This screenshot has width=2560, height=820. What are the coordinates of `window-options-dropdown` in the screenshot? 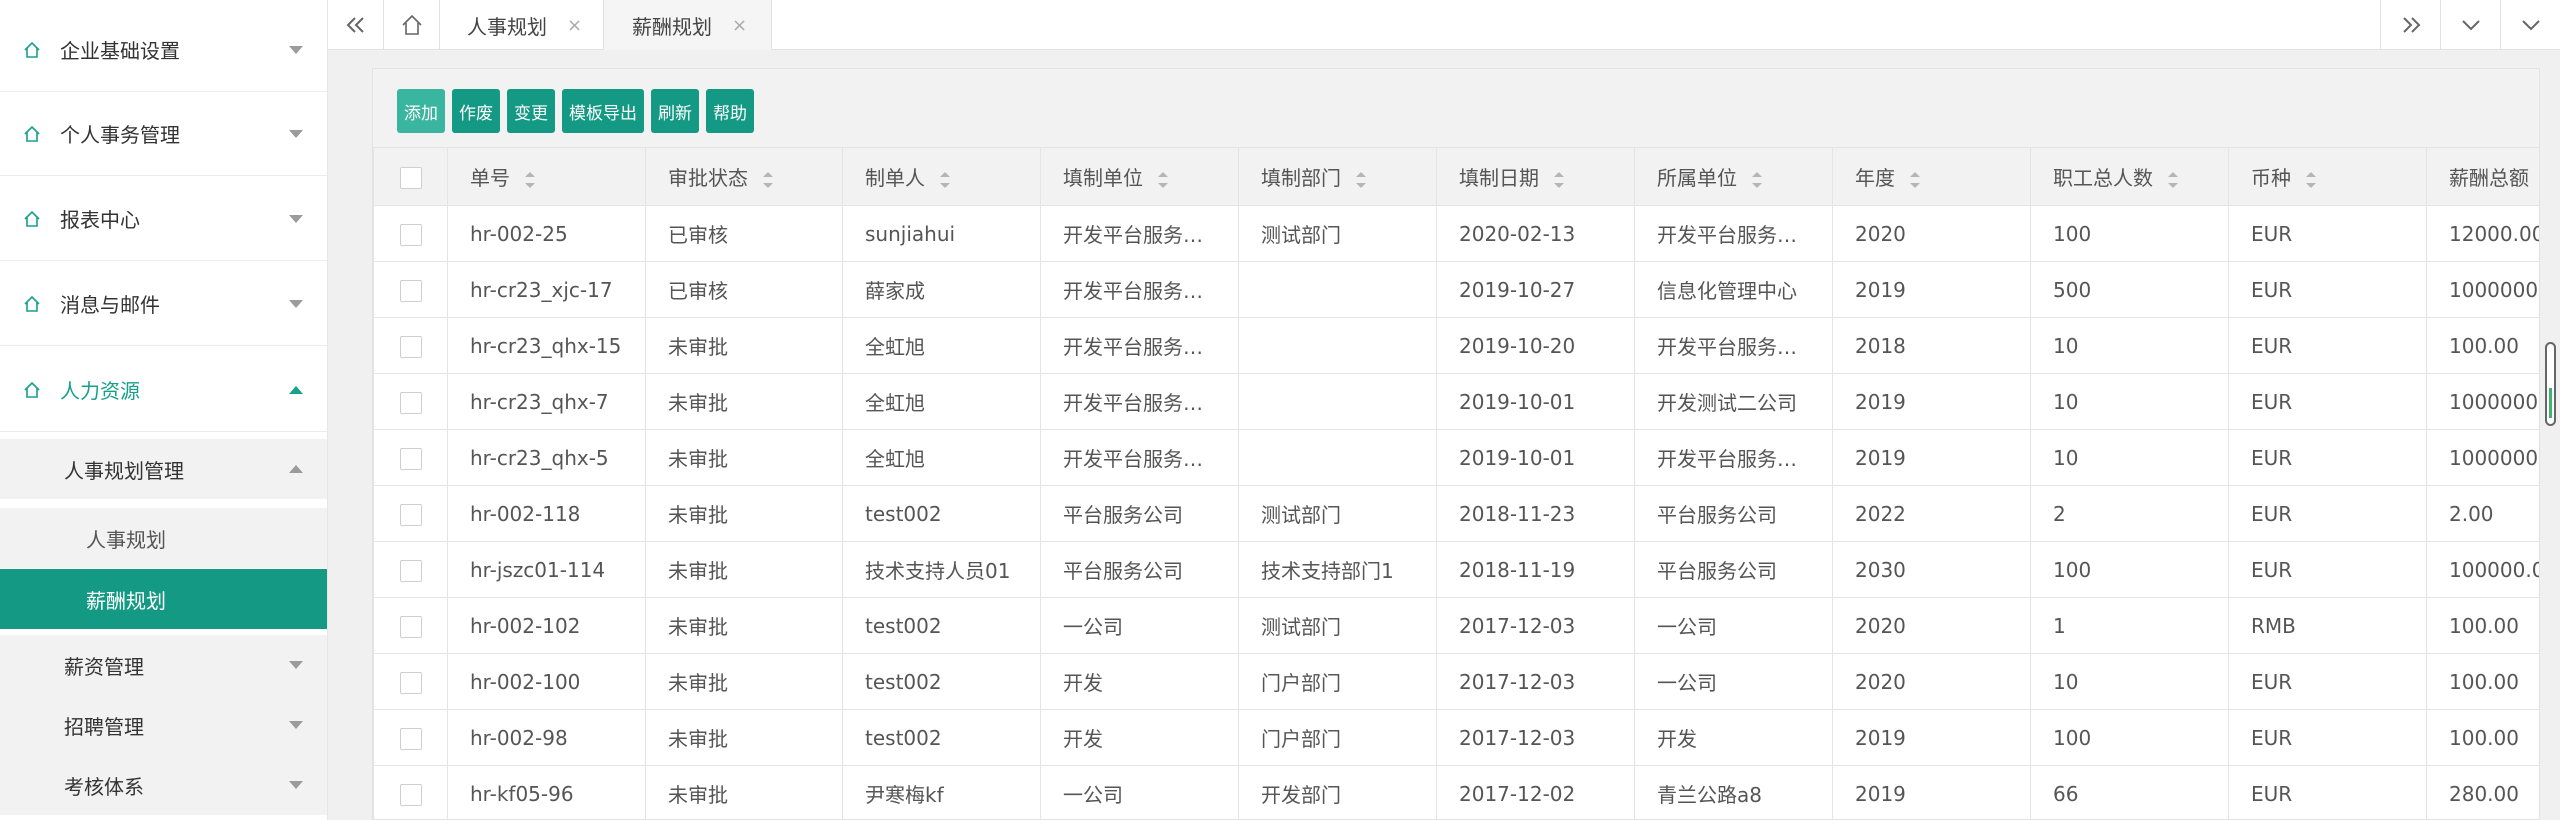 It's located at (2530, 25).